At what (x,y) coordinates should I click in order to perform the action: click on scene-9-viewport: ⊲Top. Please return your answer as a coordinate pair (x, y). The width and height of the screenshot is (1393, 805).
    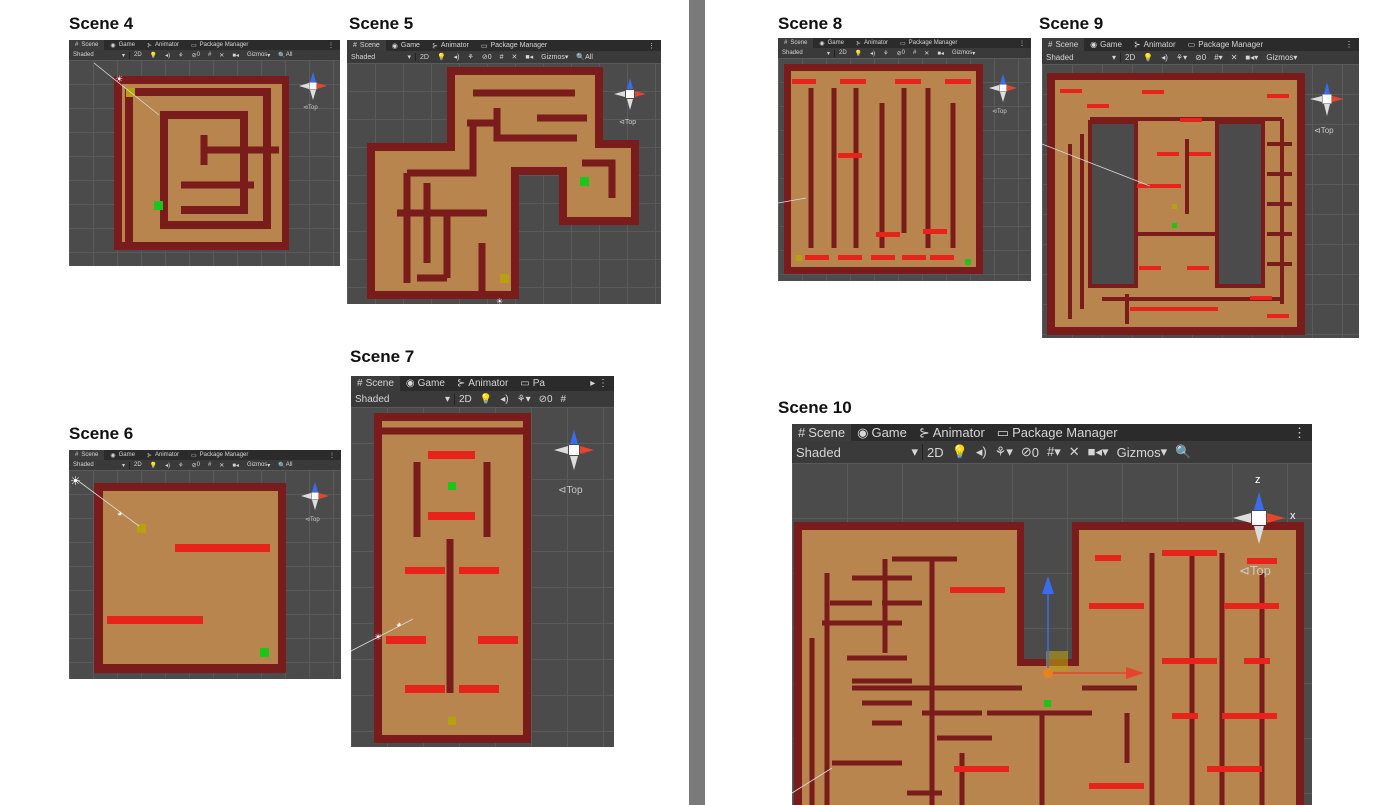
    Looking at the image, I should click on (1200, 201).